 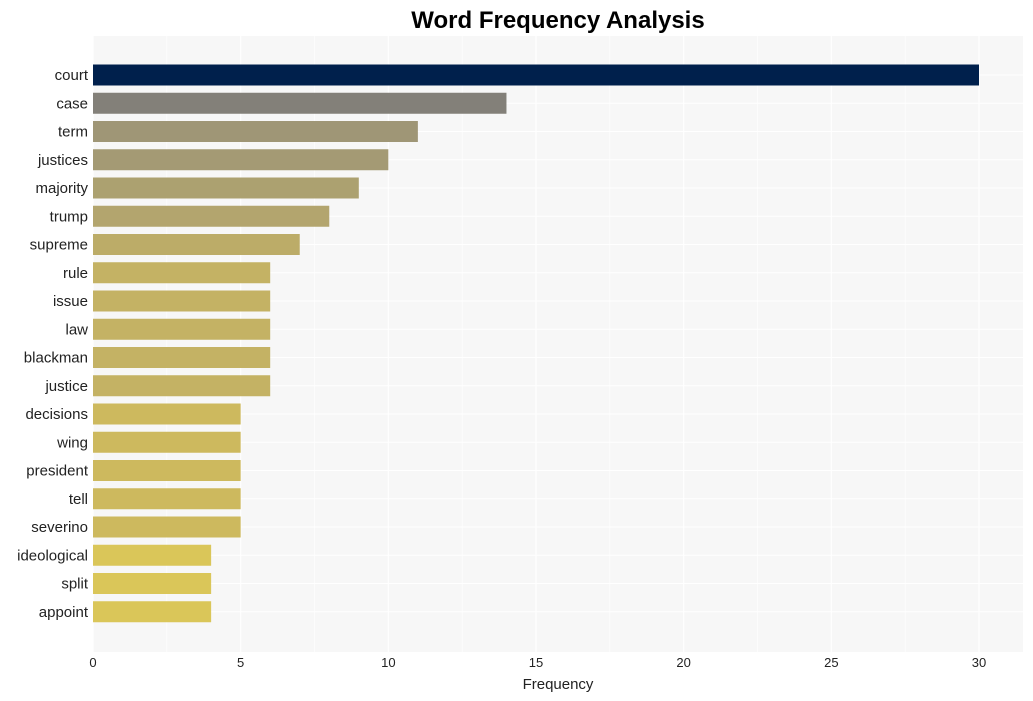 I want to click on y-tick-label: tell, so click(x=78, y=499).